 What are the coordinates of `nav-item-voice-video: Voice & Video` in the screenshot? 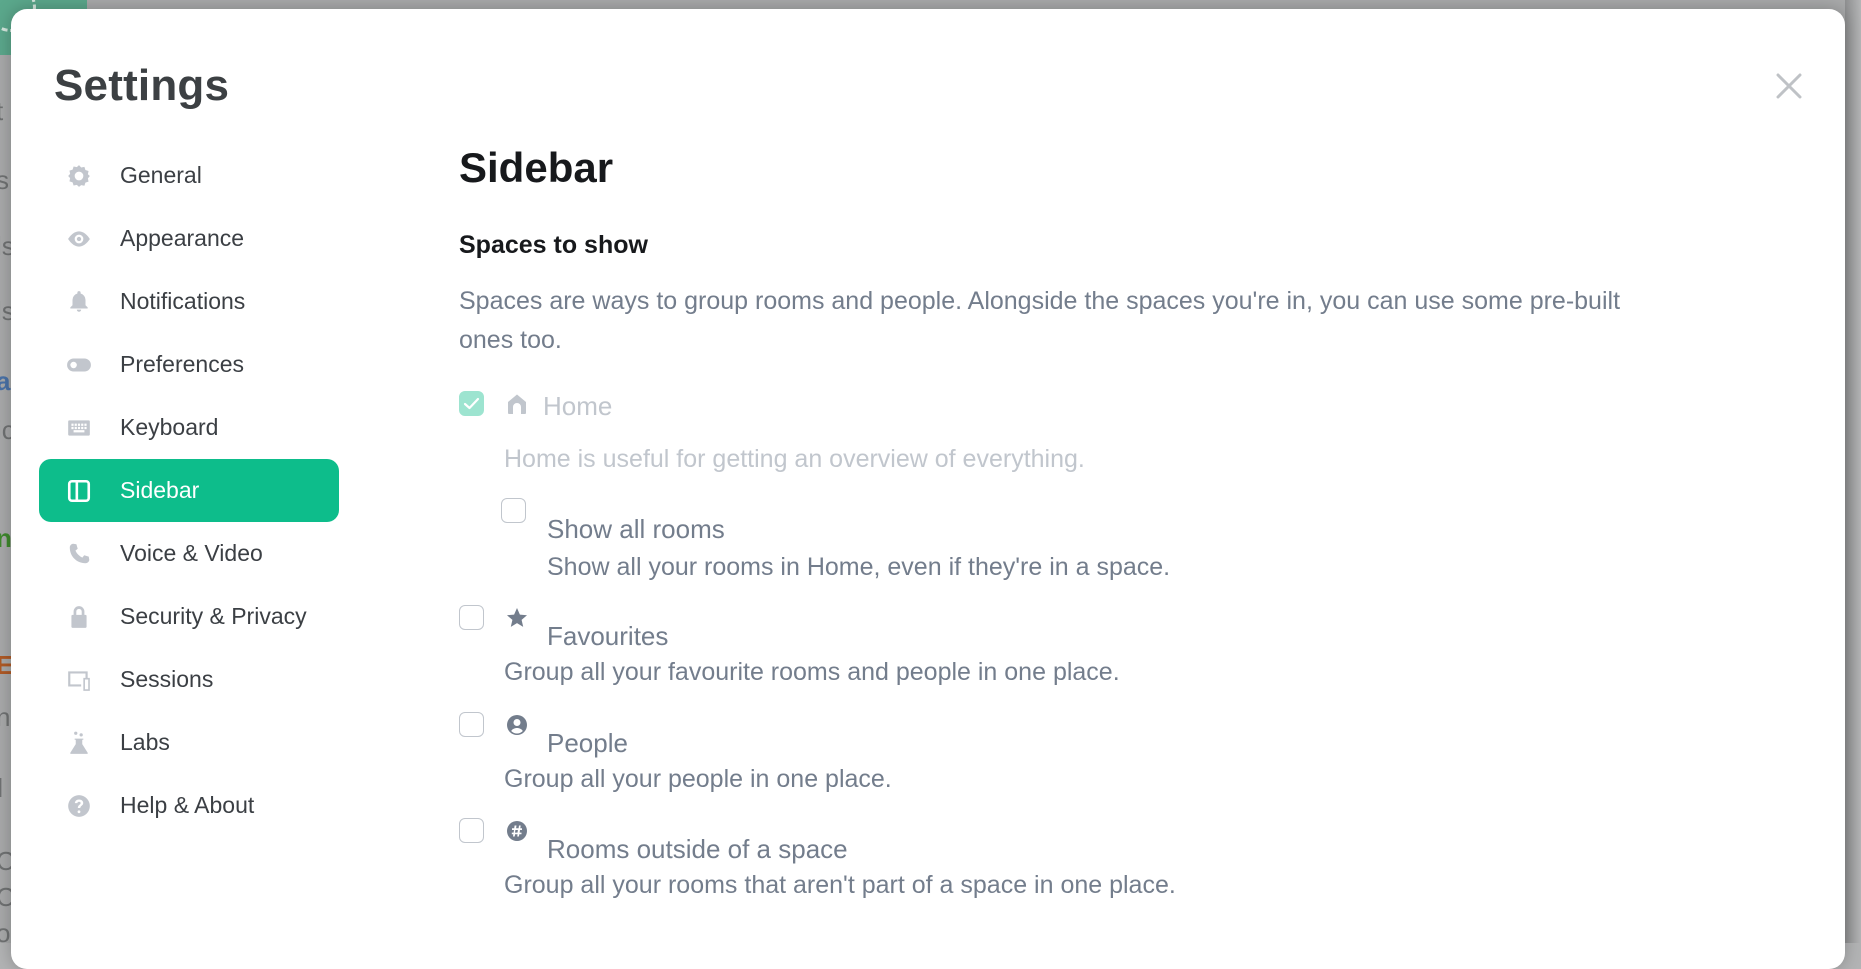 It's located at (189, 553).